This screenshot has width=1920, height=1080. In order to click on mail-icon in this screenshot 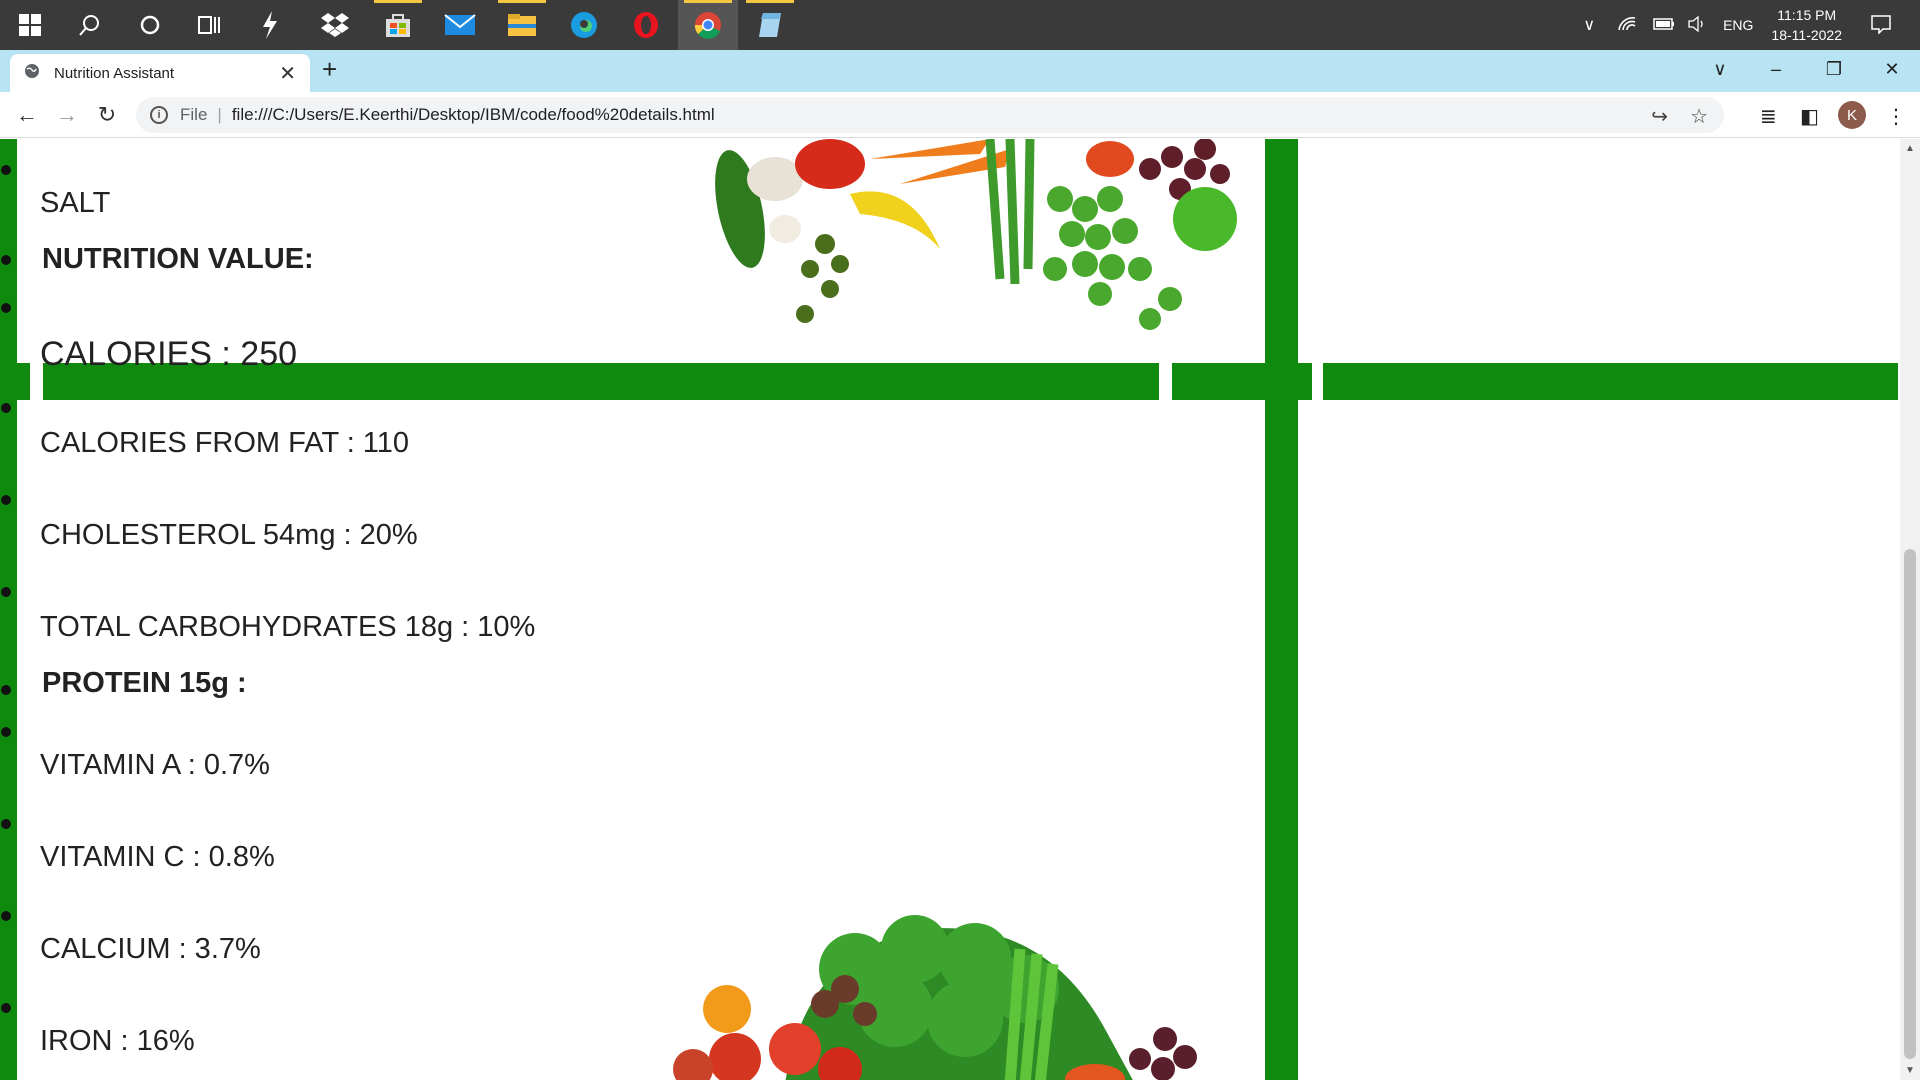, I will do `click(460, 25)`.